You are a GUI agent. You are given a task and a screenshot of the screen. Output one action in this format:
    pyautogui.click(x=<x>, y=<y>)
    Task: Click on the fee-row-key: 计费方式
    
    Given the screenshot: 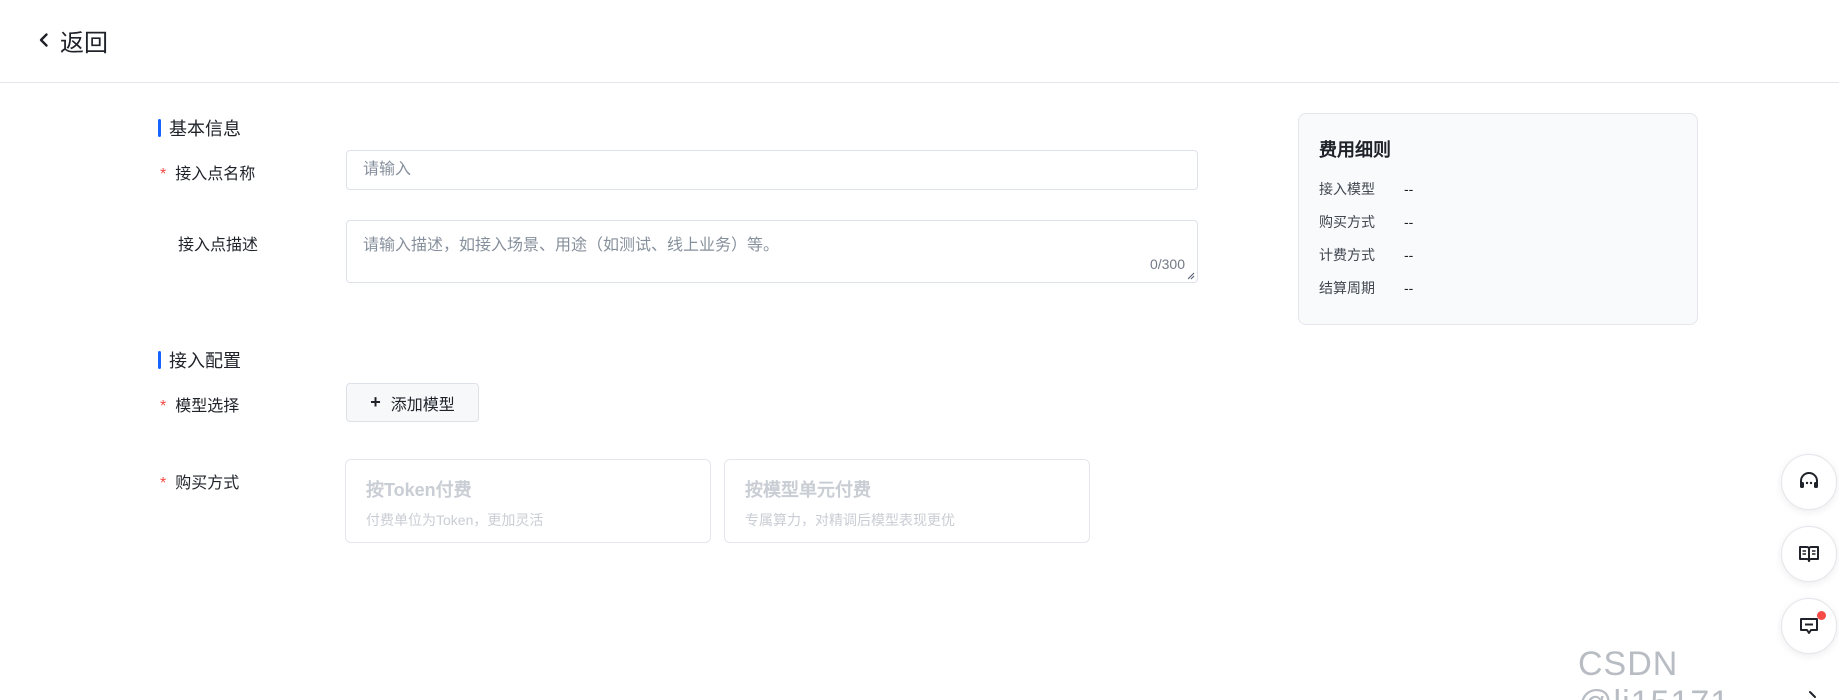 What is the action you would take?
    pyautogui.click(x=1347, y=254)
    